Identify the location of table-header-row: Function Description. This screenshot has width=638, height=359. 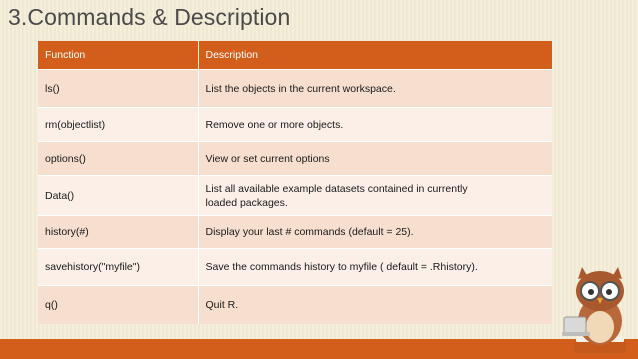
(295, 55).